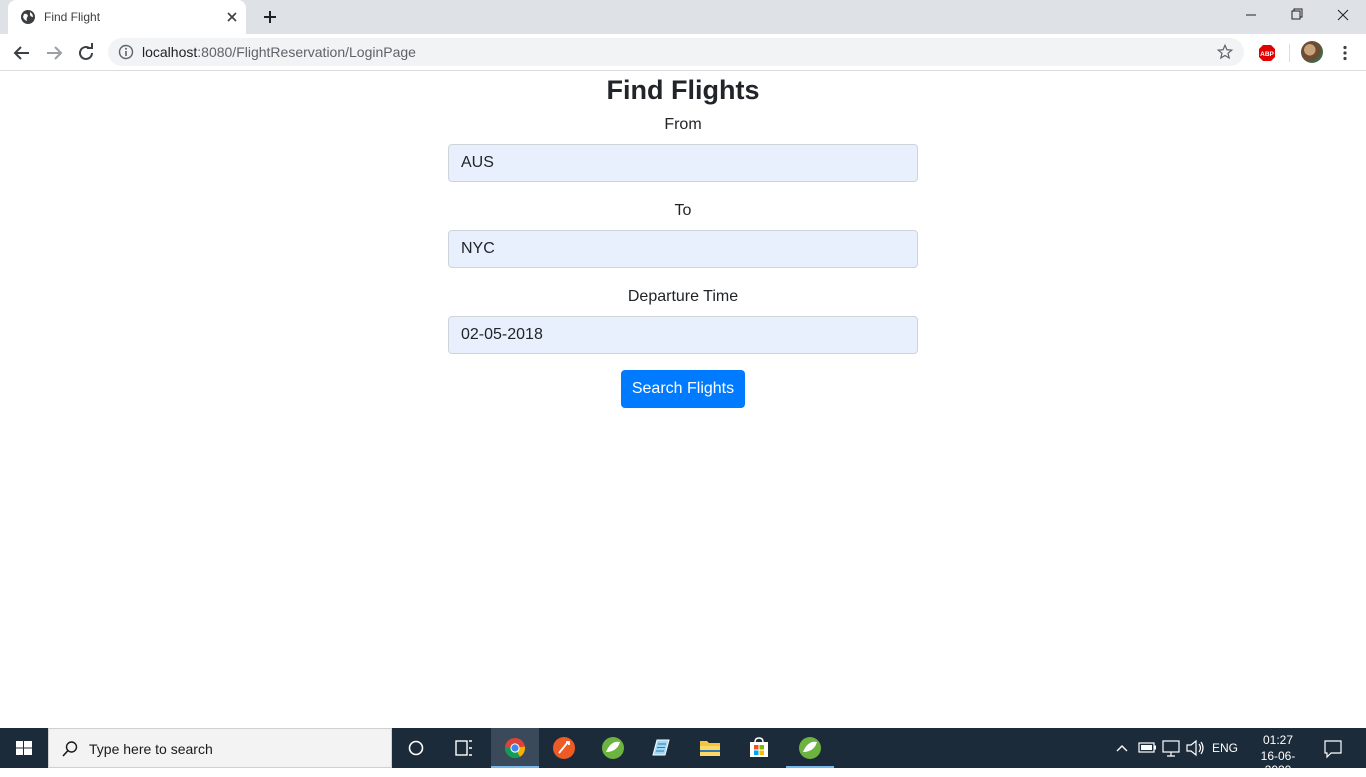  What do you see at coordinates (683, 296) in the screenshot?
I see `departure-time-label: Departure Time` at bounding box center [683, 296].